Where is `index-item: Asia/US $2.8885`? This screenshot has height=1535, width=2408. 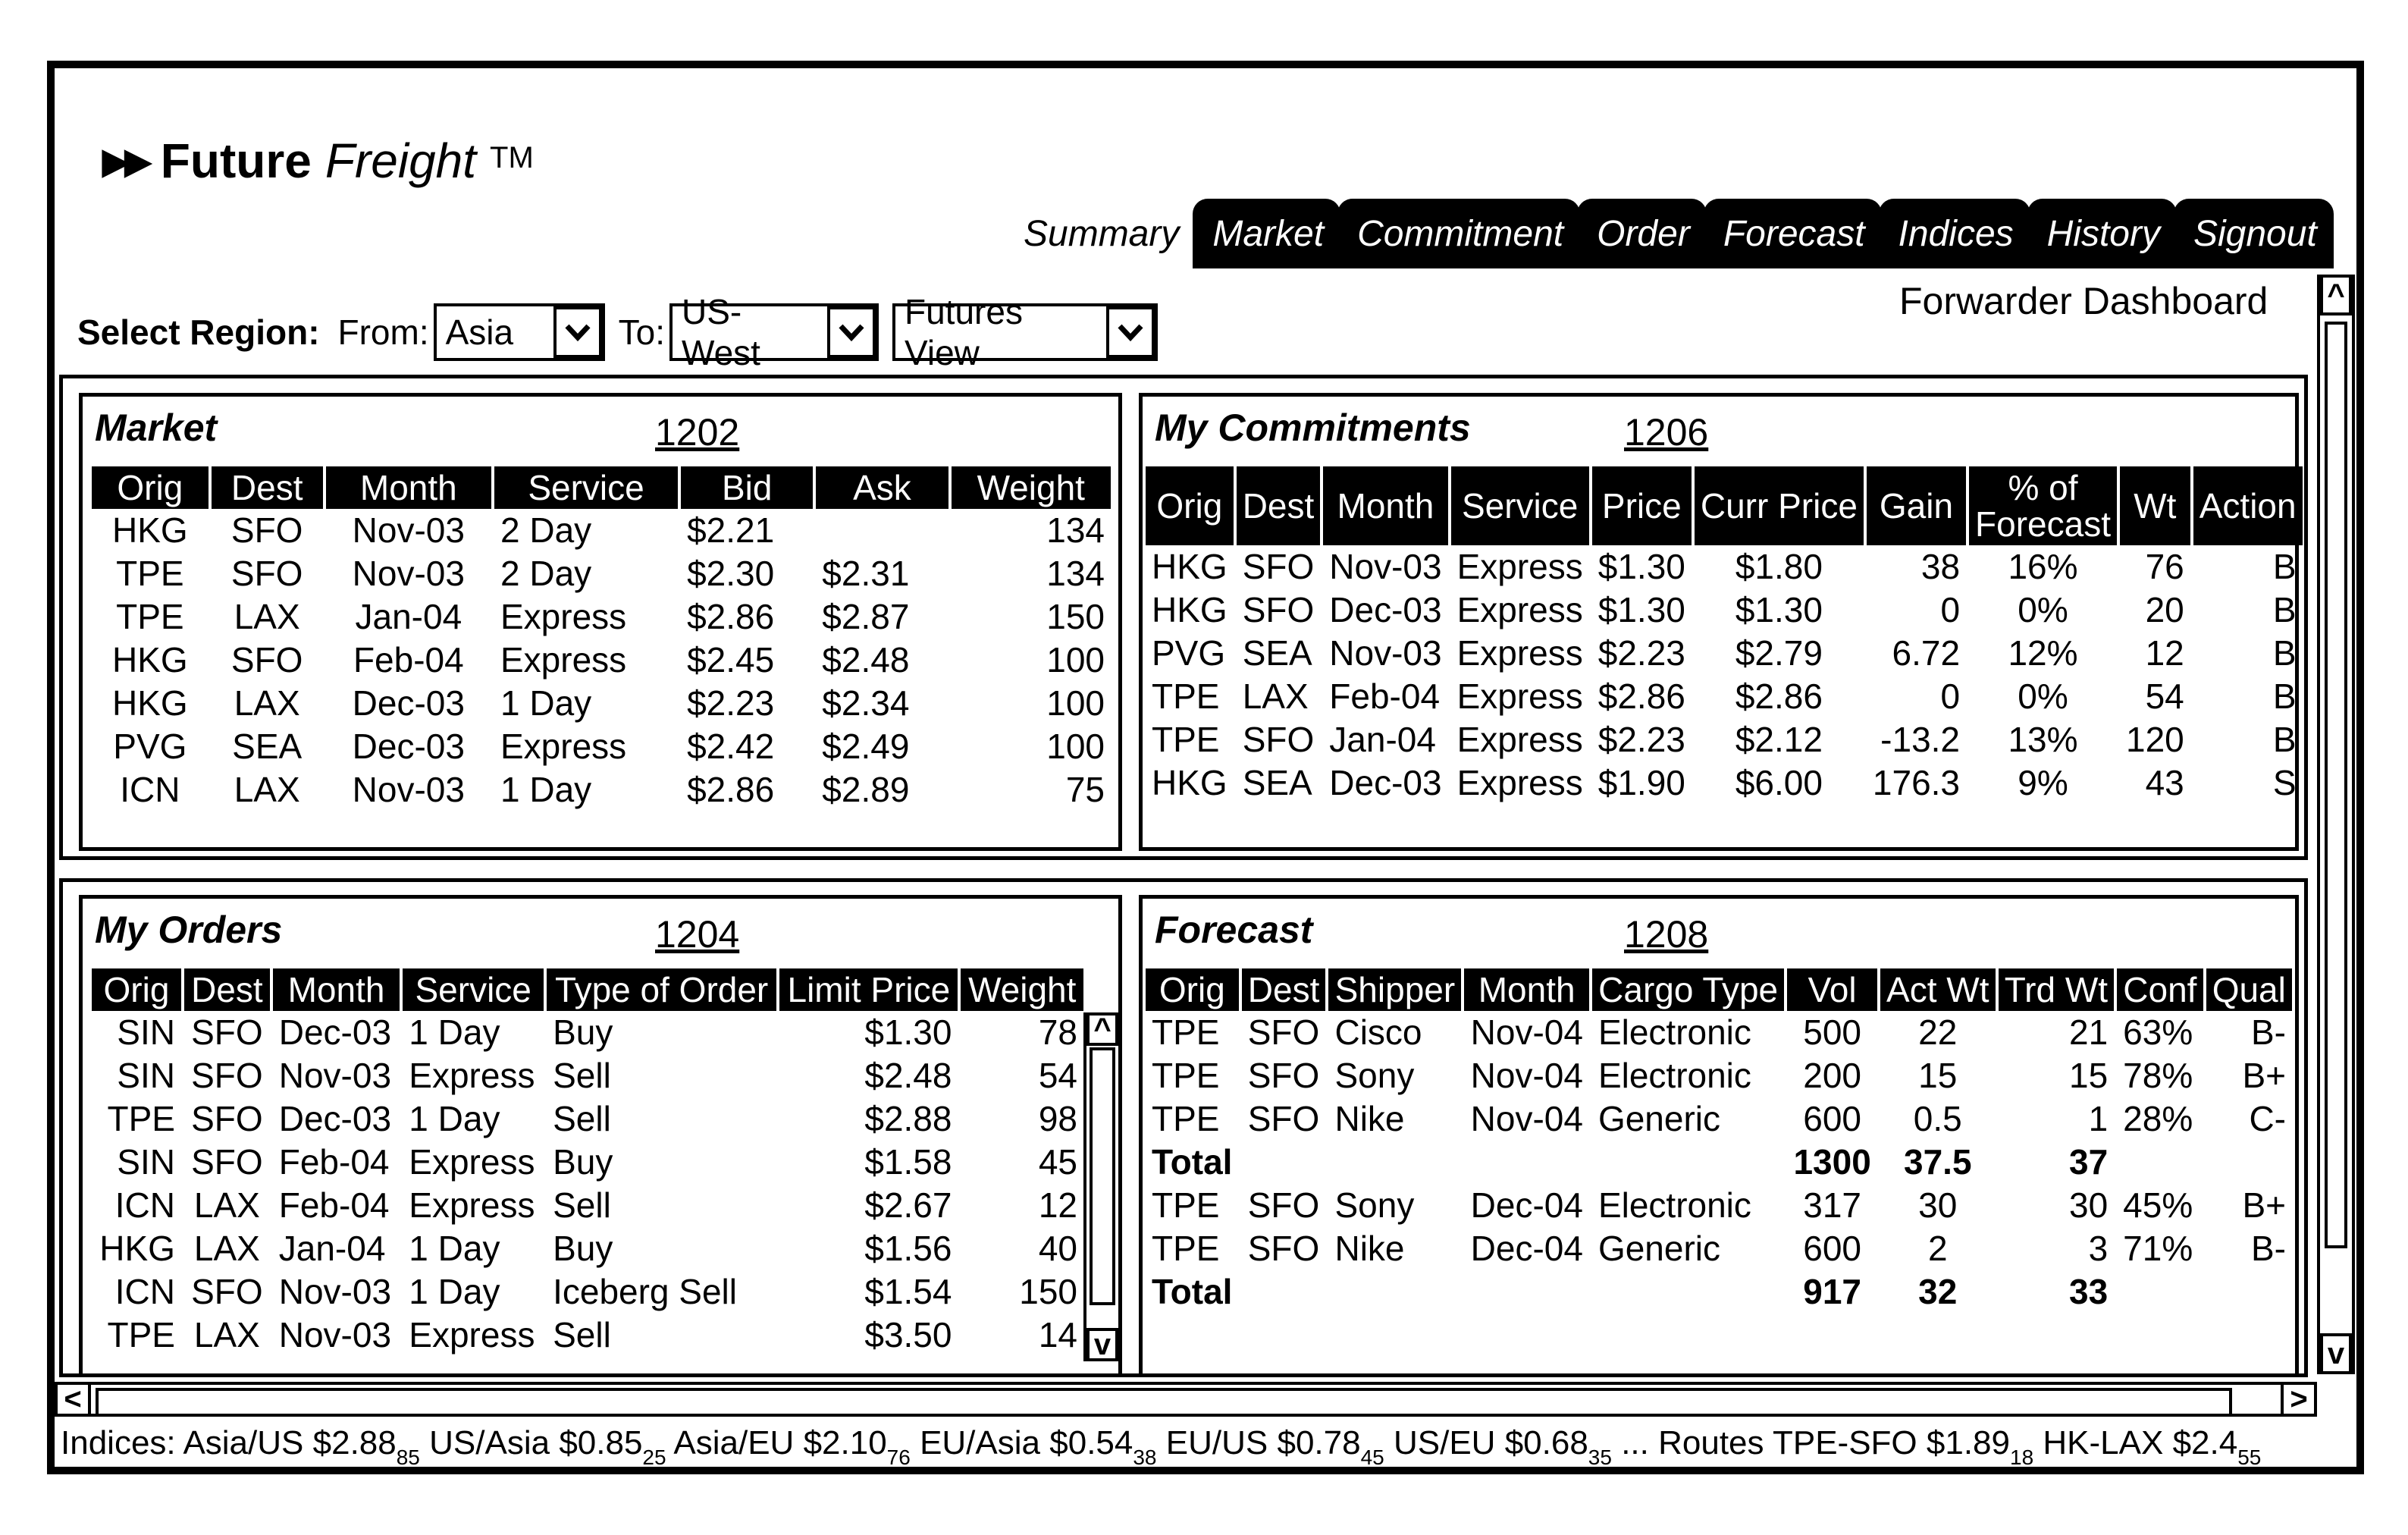
index-item: Asia/US $2.8885 is located at coordinates (301, 1447).